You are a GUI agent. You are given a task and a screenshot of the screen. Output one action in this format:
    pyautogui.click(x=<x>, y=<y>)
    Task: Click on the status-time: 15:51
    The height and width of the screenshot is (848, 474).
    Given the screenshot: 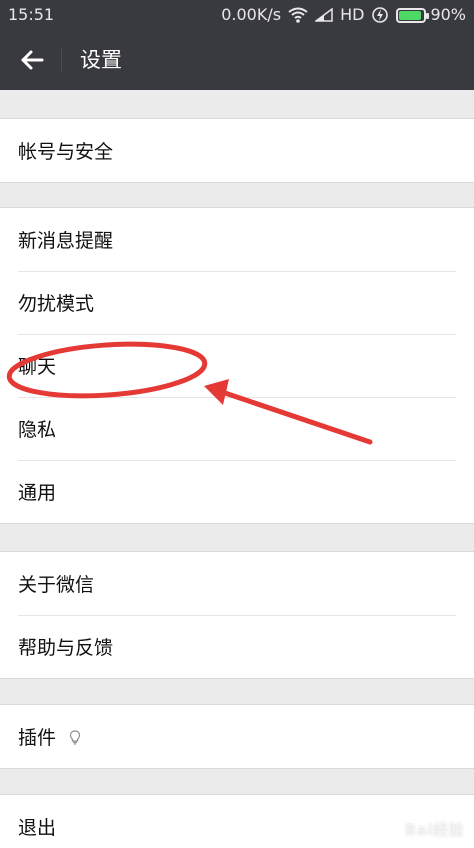 What is the action you would take?
    pyautogui.click(x=31, y=14)
    